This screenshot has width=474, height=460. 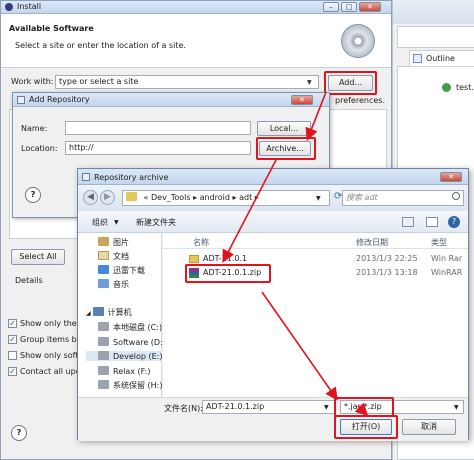 What do you see at coordinates (12, 371) in the screenshot?
I see `contact-all-sites-checkbox: ✓` at bounding box center [12, 371].